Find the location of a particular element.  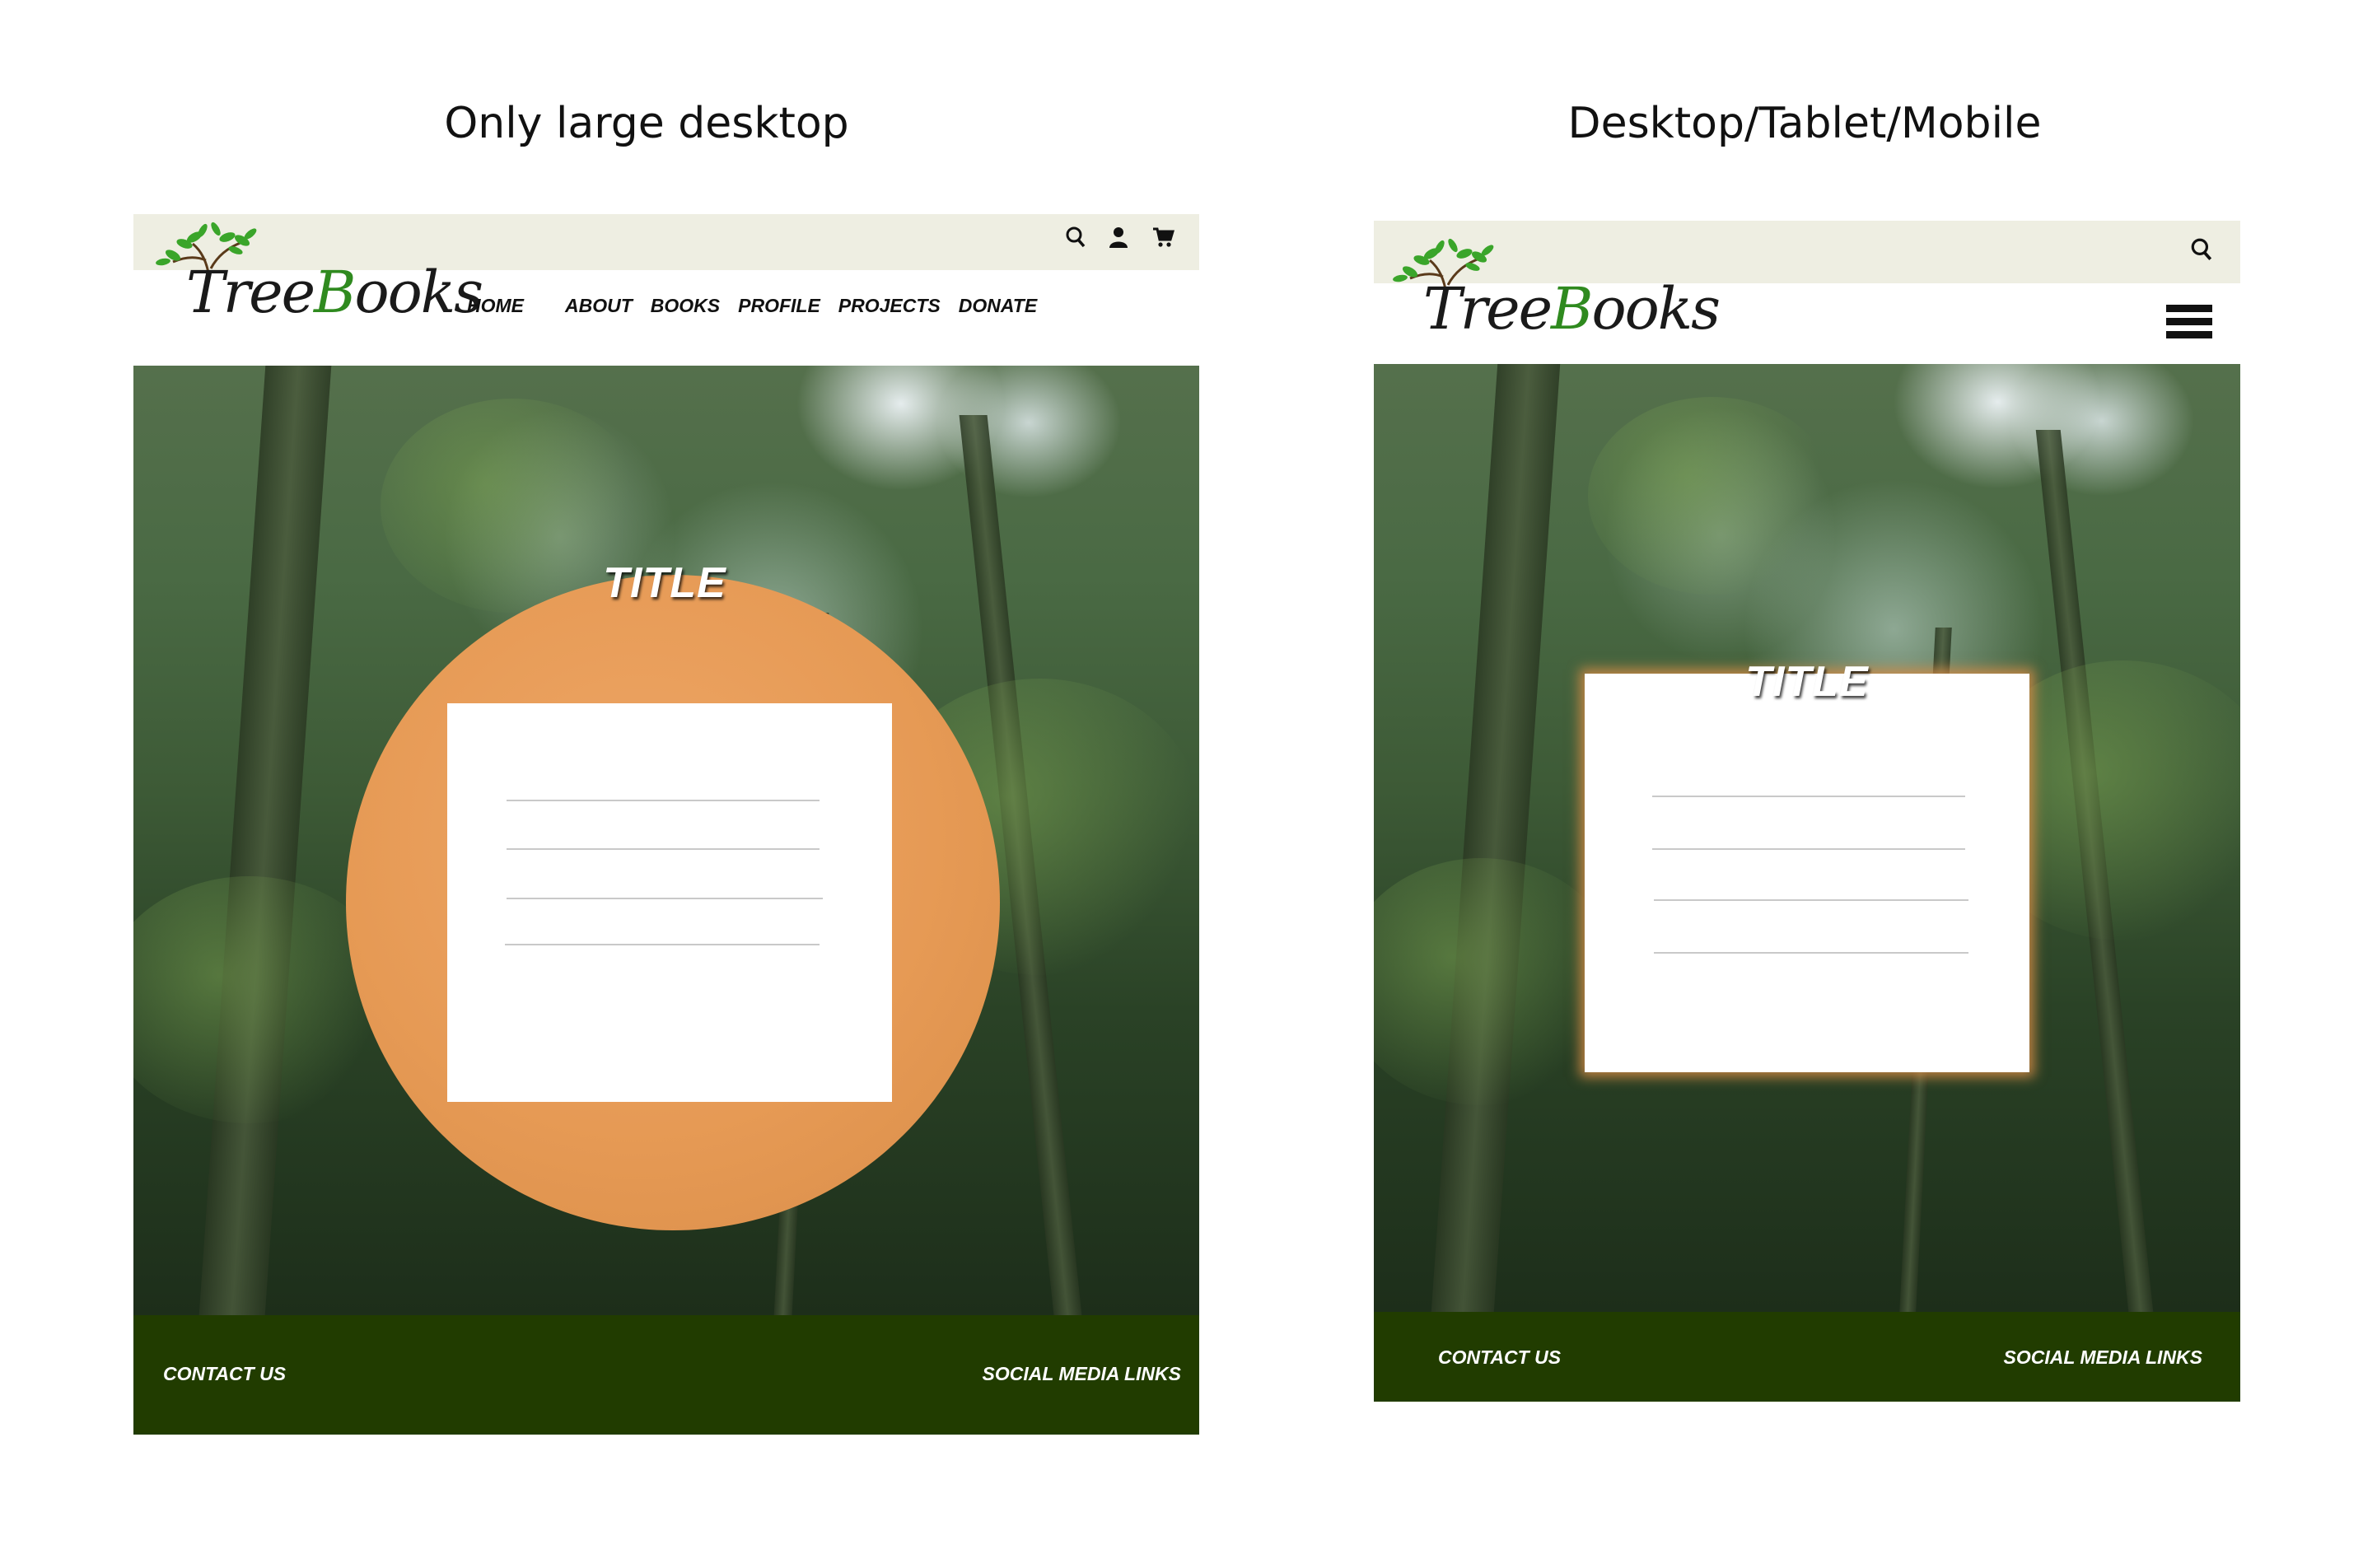

main-nav: HOME ABOUT BOOKS PROFILE PROJECTS DONATE is located at coordinates (752, 305).